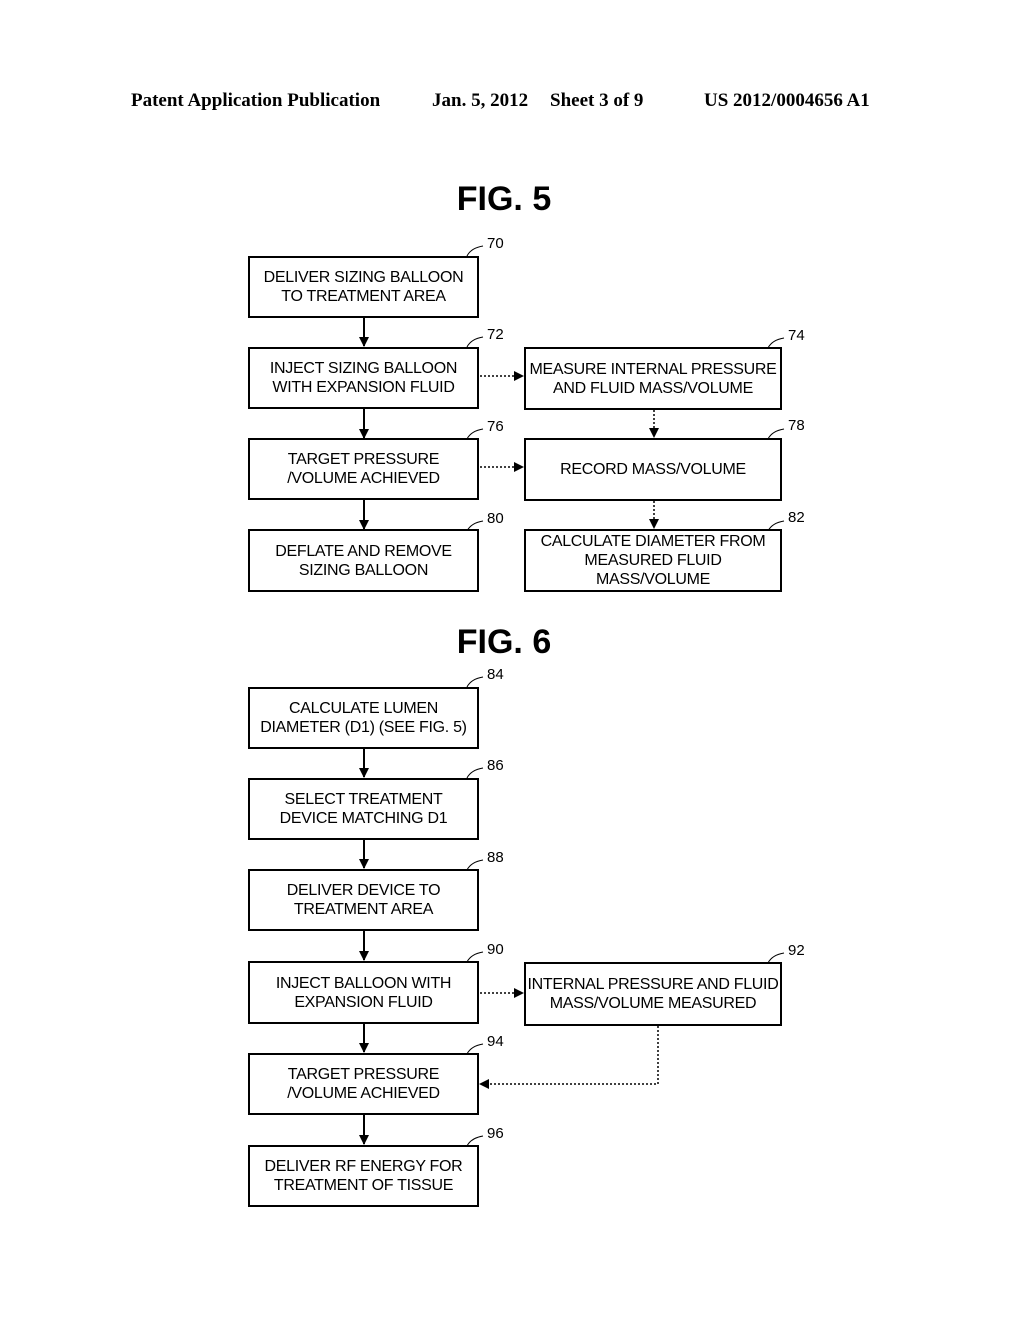  I want to click on ref-94: 94, so click(495, 1041).